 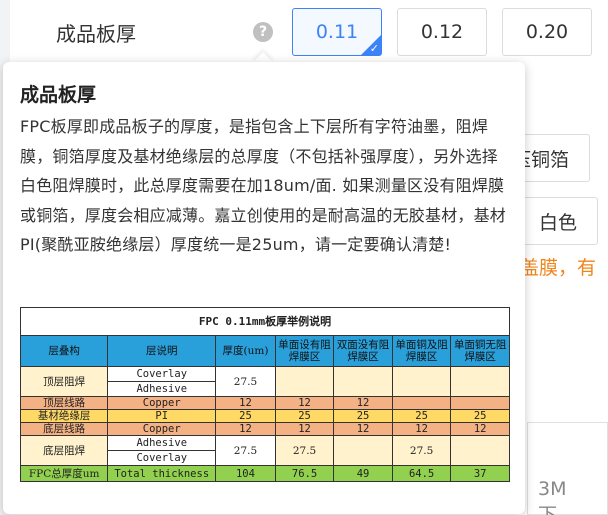 I want to click on table-cell: PI, so click(x=162, y=416).